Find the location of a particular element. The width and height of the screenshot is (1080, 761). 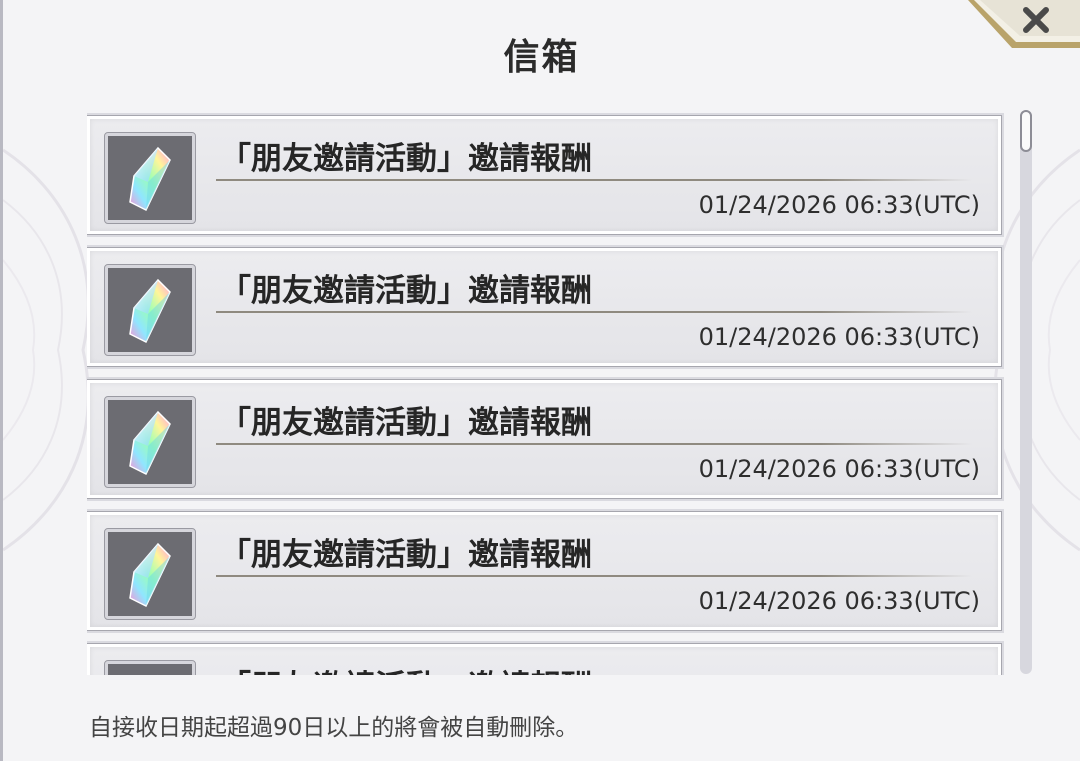

scrollbar-thumb is located at coordinates (1026, 131).